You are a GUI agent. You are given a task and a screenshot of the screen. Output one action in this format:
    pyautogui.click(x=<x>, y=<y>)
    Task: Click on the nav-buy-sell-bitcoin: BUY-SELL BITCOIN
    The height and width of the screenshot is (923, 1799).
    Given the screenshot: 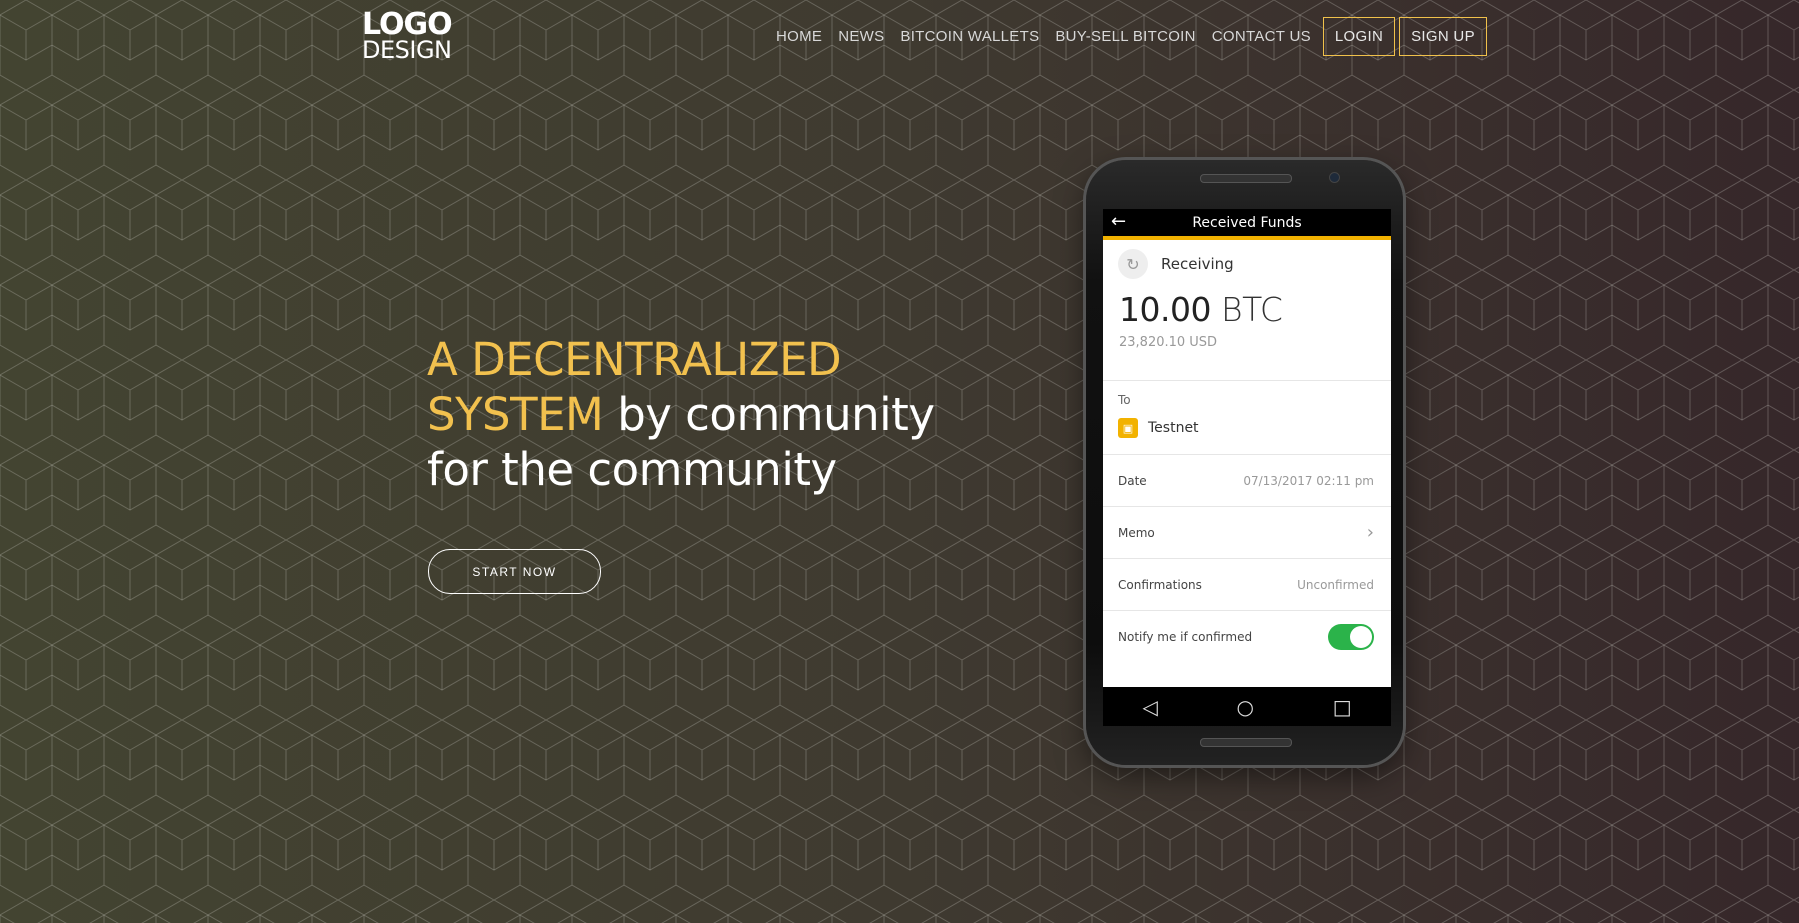 What is the action you would take?
    pyautogui.click(x=1125, y=36)
    